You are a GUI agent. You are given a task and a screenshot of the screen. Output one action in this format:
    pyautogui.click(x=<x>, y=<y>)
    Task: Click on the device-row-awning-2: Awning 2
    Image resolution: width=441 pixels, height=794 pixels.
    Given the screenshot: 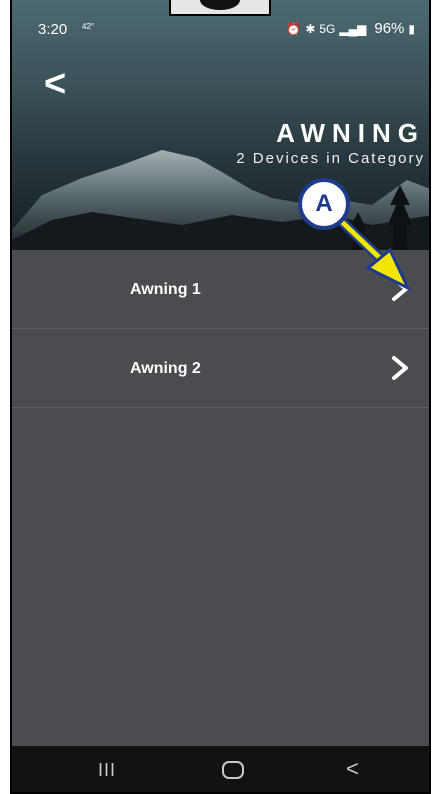 What is the action you would take?
    pyautogui.click(x=220, y=368)
    